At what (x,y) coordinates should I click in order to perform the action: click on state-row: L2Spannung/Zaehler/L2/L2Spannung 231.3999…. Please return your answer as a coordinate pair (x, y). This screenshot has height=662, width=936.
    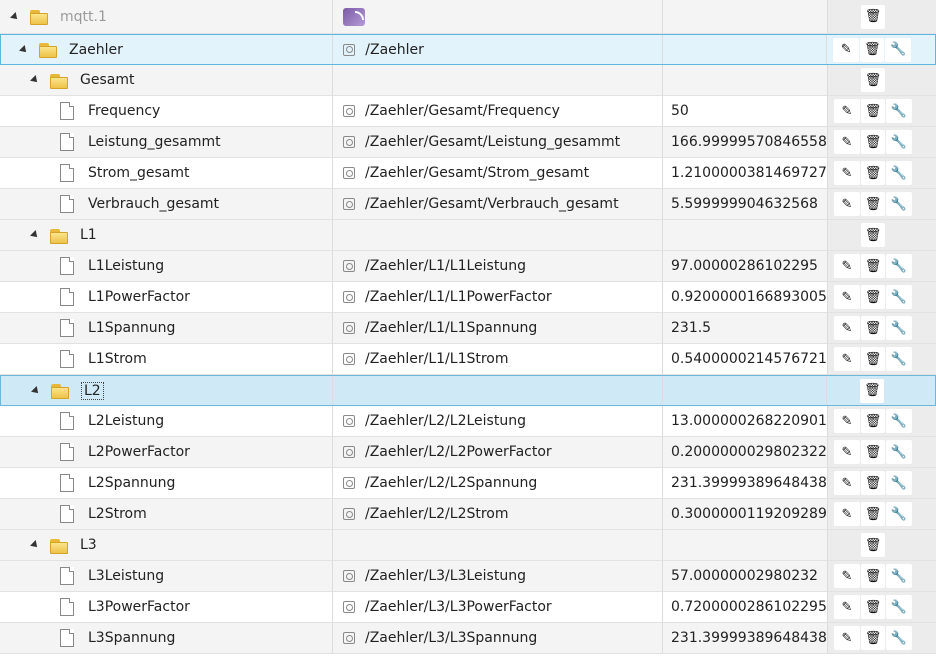
    Looking at the image, I should click on (468, 483).